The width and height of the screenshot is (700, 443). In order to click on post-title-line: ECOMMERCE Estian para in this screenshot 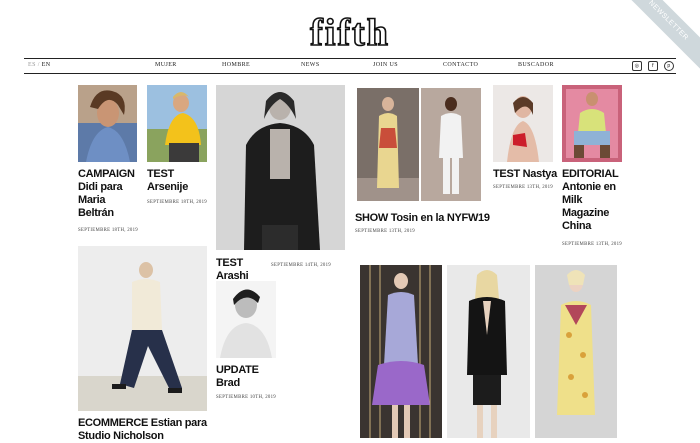, I will do `click(142, 423)`.